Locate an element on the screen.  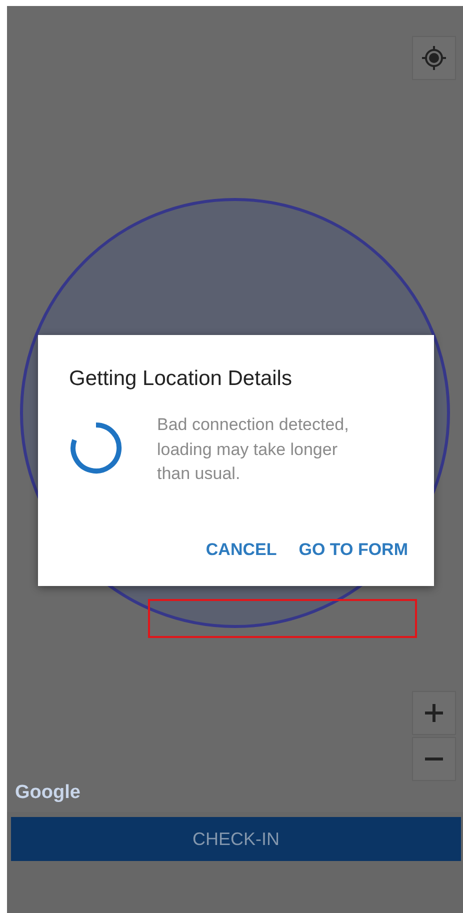
crosshair-icon is located at coordinates (434, 58).